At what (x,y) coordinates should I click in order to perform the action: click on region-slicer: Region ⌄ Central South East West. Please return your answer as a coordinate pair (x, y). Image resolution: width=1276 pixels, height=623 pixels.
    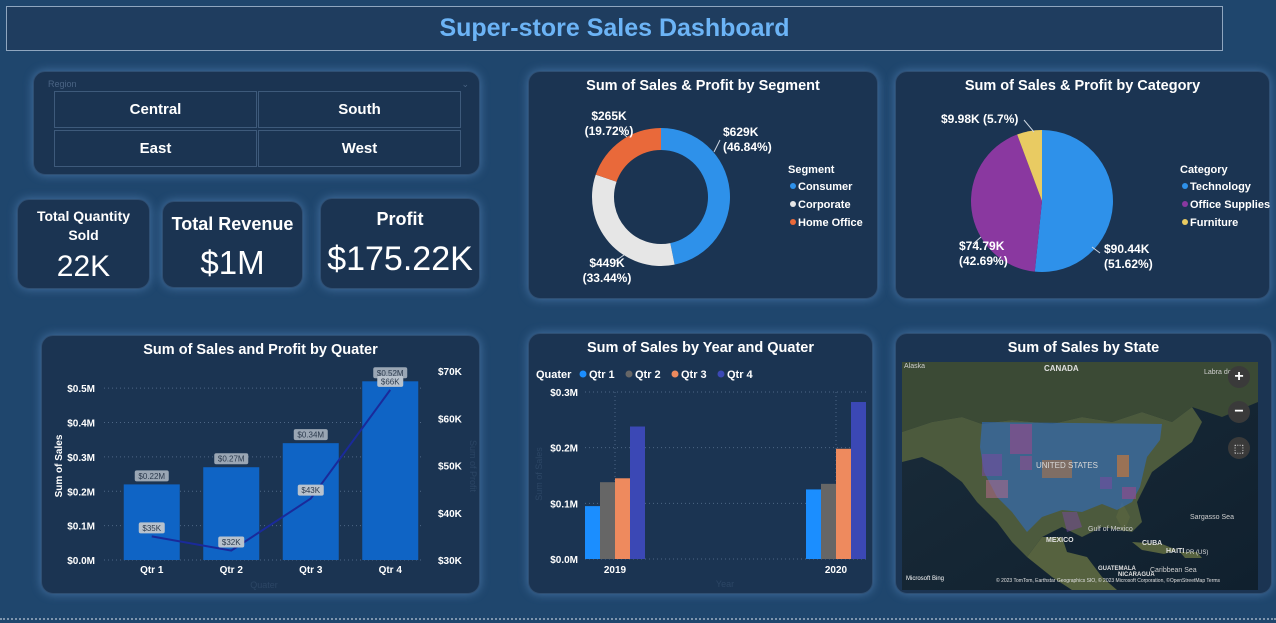
    Looking at the image, I should click on (256, 123).